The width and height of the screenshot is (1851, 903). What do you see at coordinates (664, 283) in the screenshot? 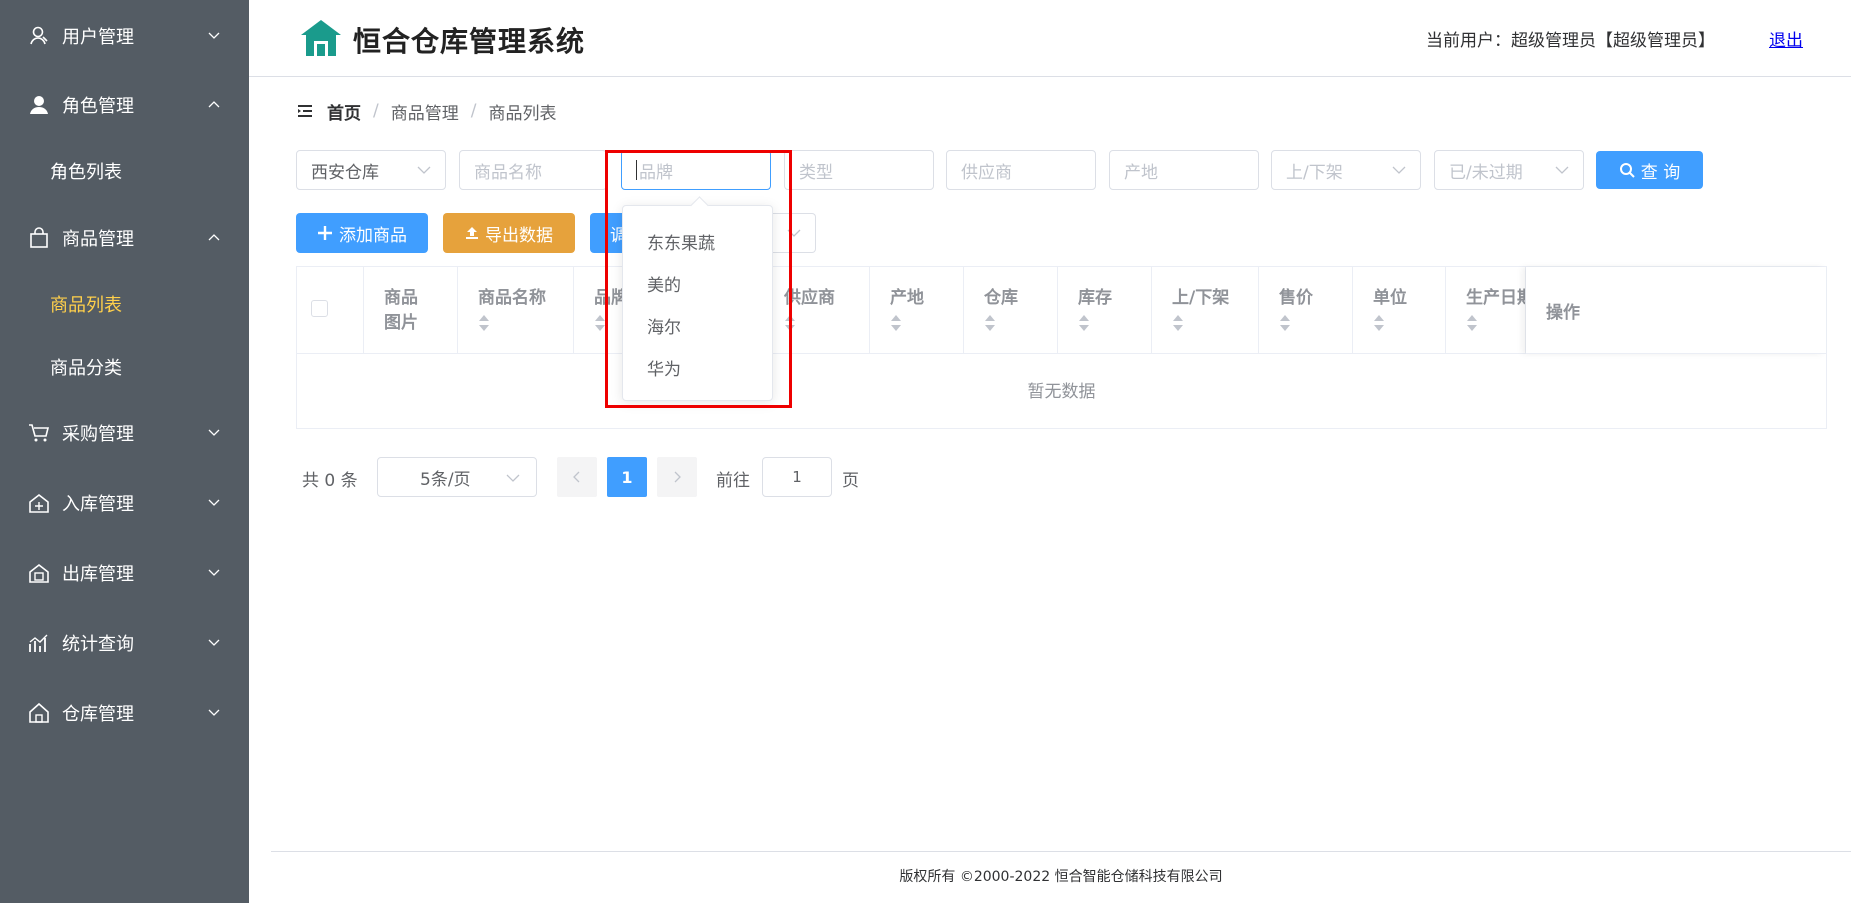
I see `dropdown-option: 美的` at bounding box center [664, 283].